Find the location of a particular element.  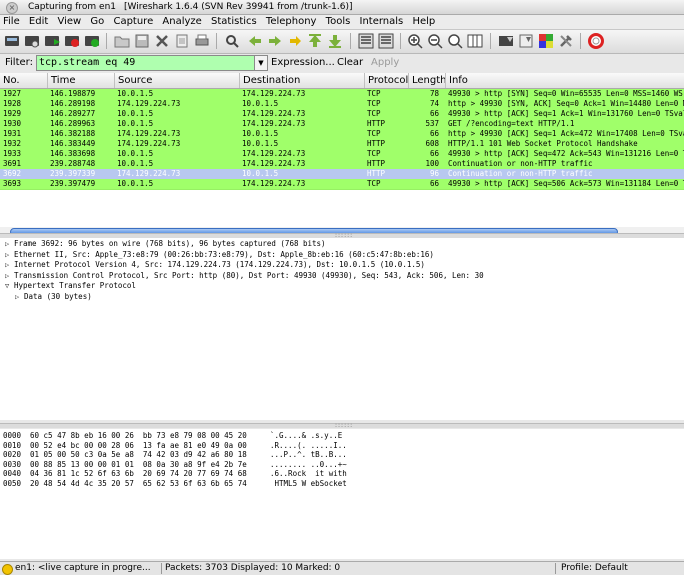

coloring-rules-icon is located at coordinates (546, 41).